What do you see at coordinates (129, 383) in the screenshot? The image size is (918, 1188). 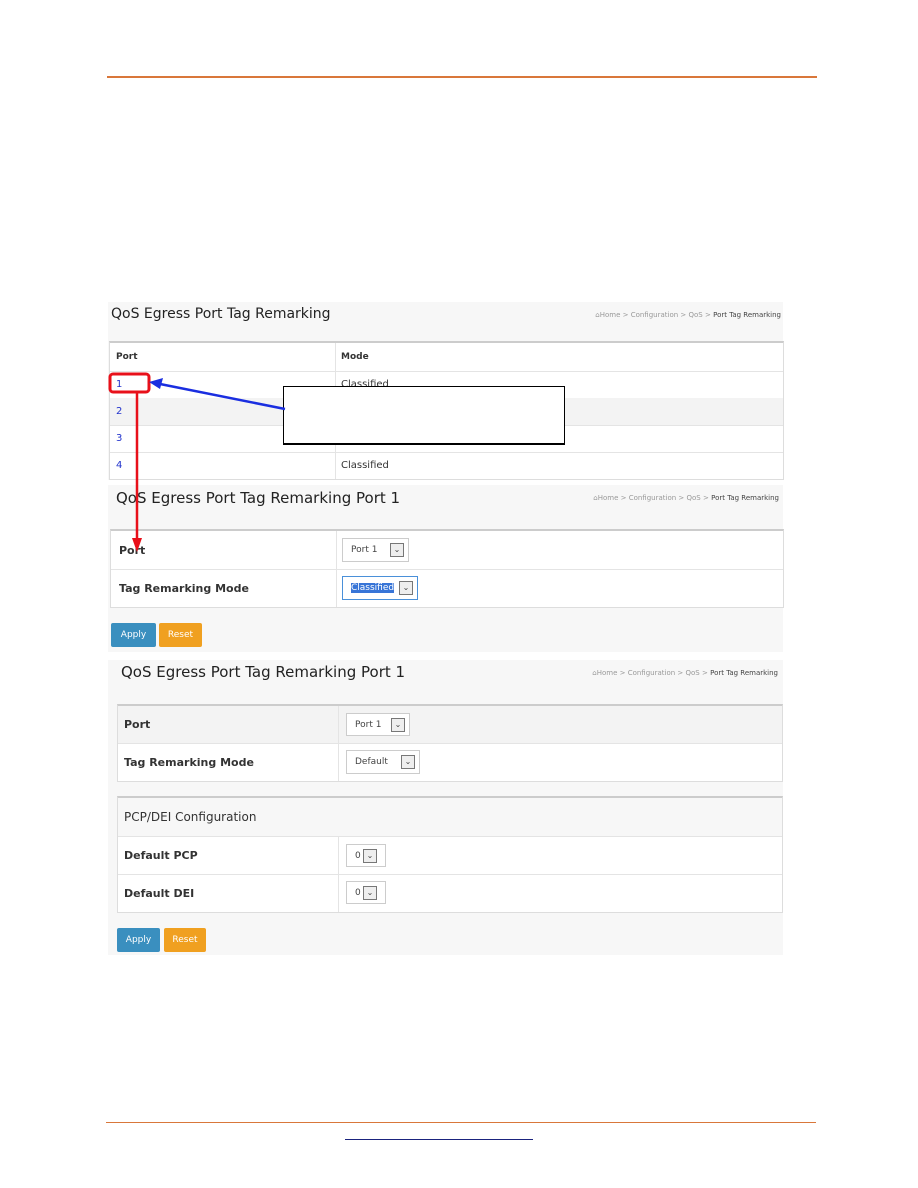 I see `highlight-rectangle` at bounding box center [129, 383].